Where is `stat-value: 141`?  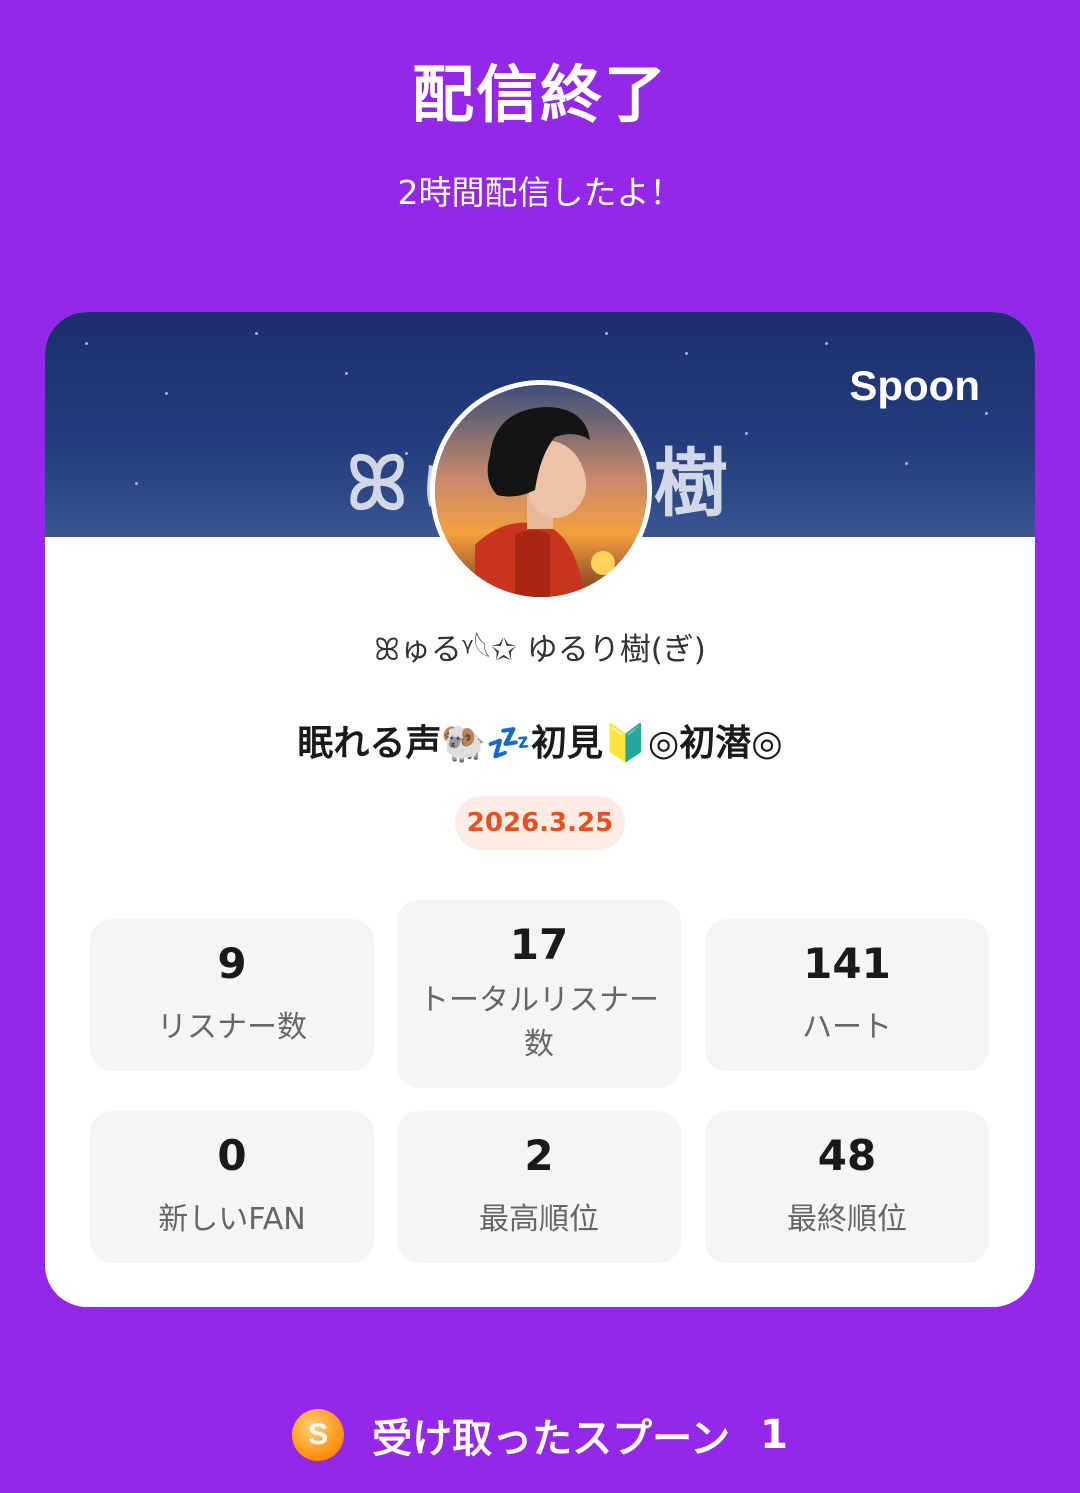
stat-value: 141 is located at coordinates (847, 963).